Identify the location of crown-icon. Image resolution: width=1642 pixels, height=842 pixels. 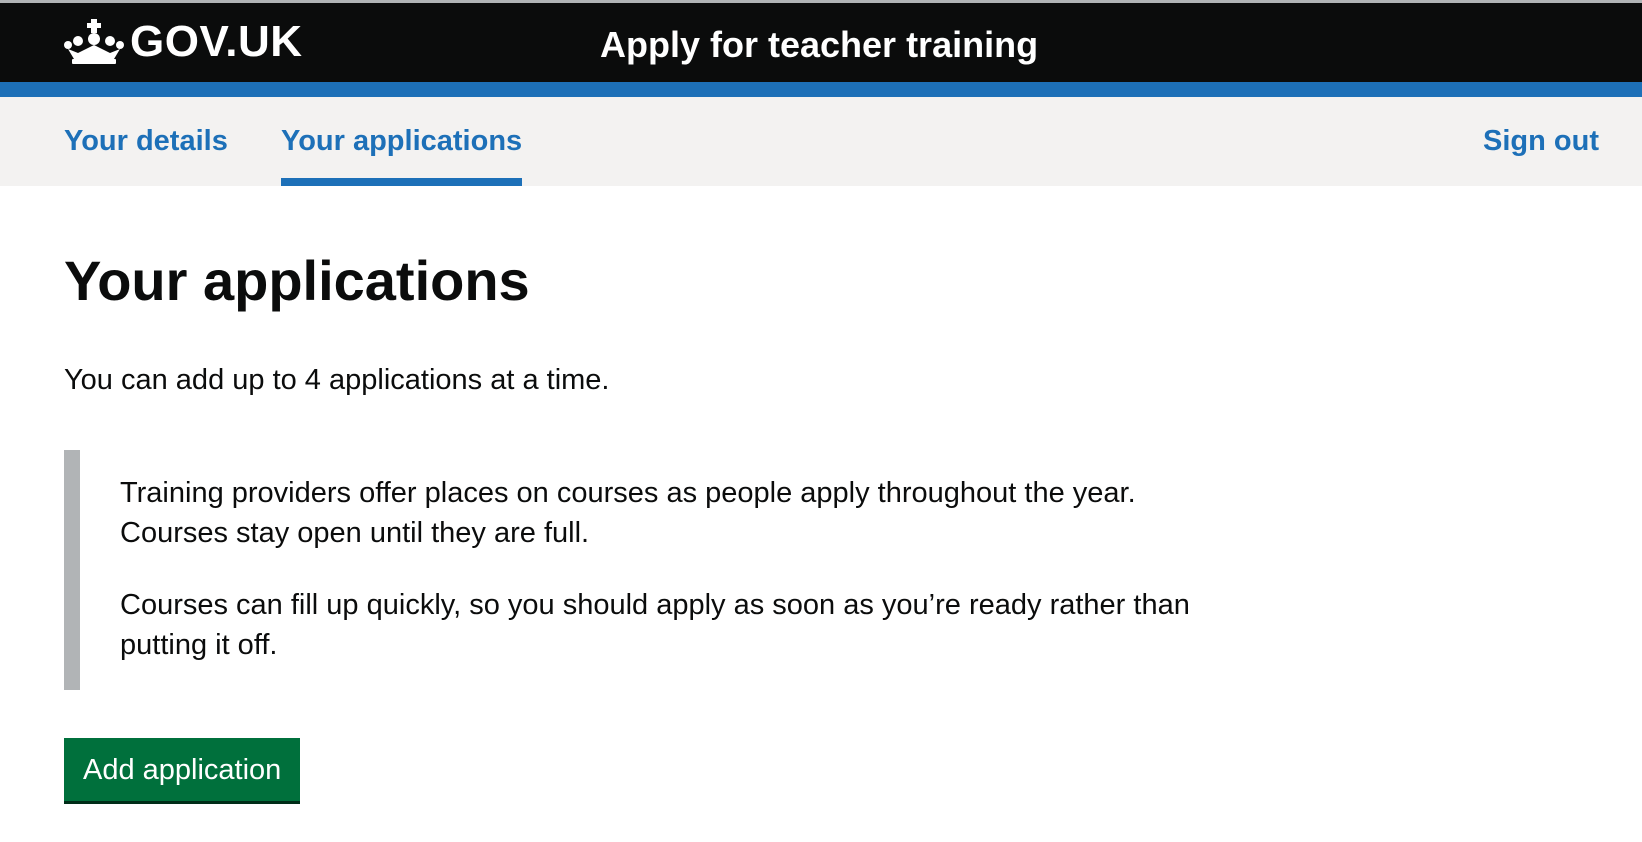
(94, 42).